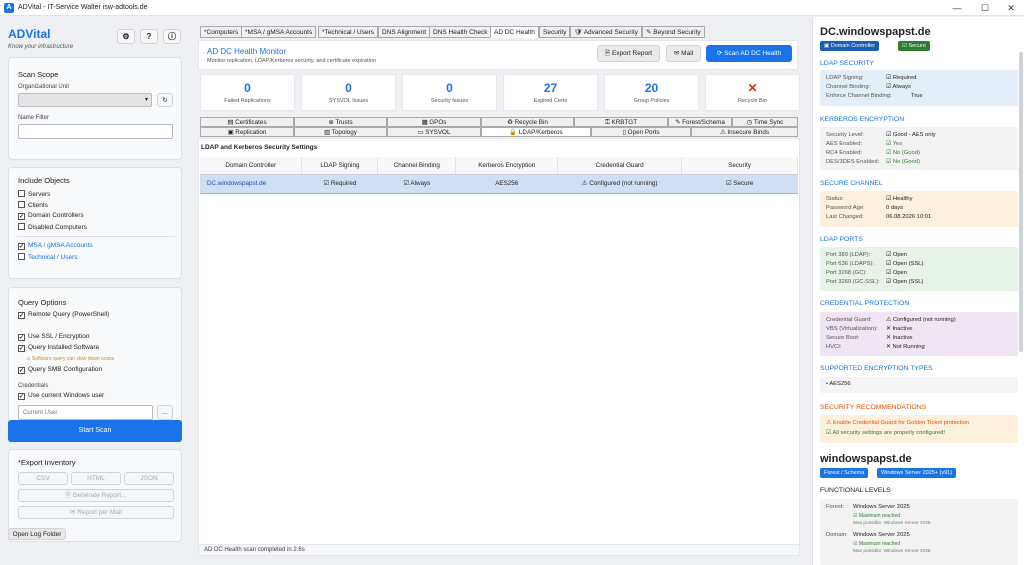 The image size is (1024, 565). Describe the element at coordinates (499, 550) in the screenshot. I see `status-bar: AD DC Health scan completed in 2.6s` at that location.